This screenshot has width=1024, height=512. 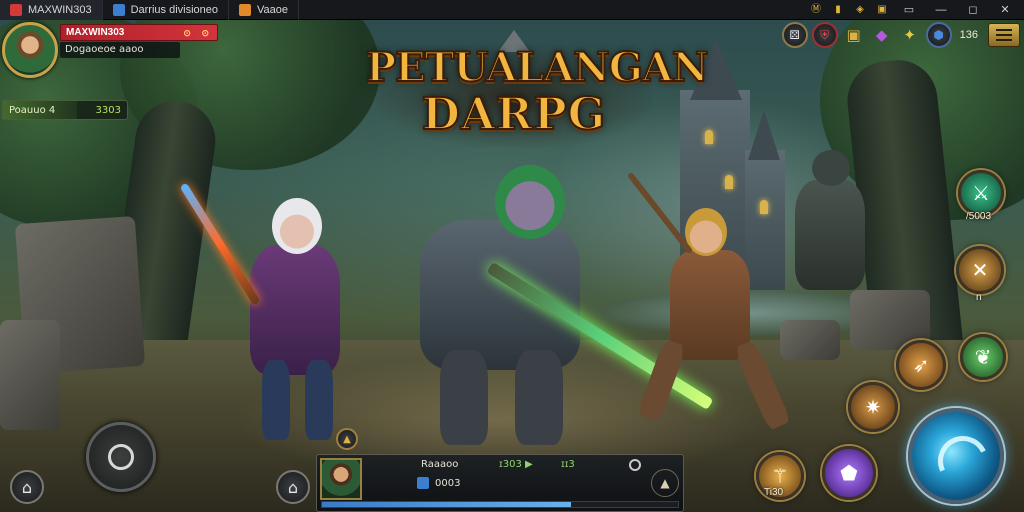 I want to click on base-button: ⌂, so click(x=293, y=487).